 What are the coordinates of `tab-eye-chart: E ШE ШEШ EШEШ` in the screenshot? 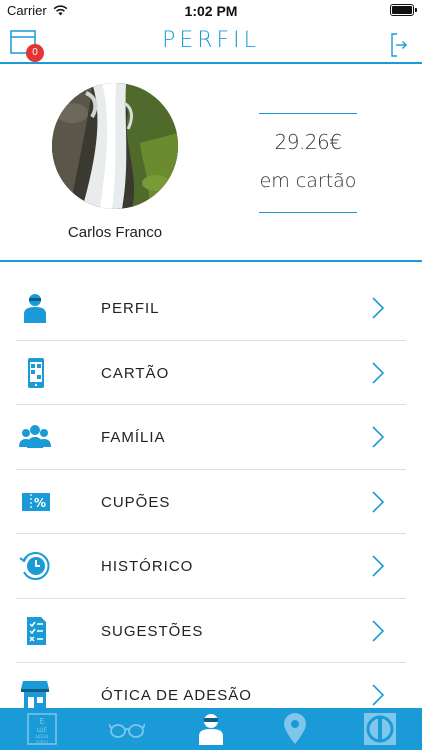 It's located at (42, 729).